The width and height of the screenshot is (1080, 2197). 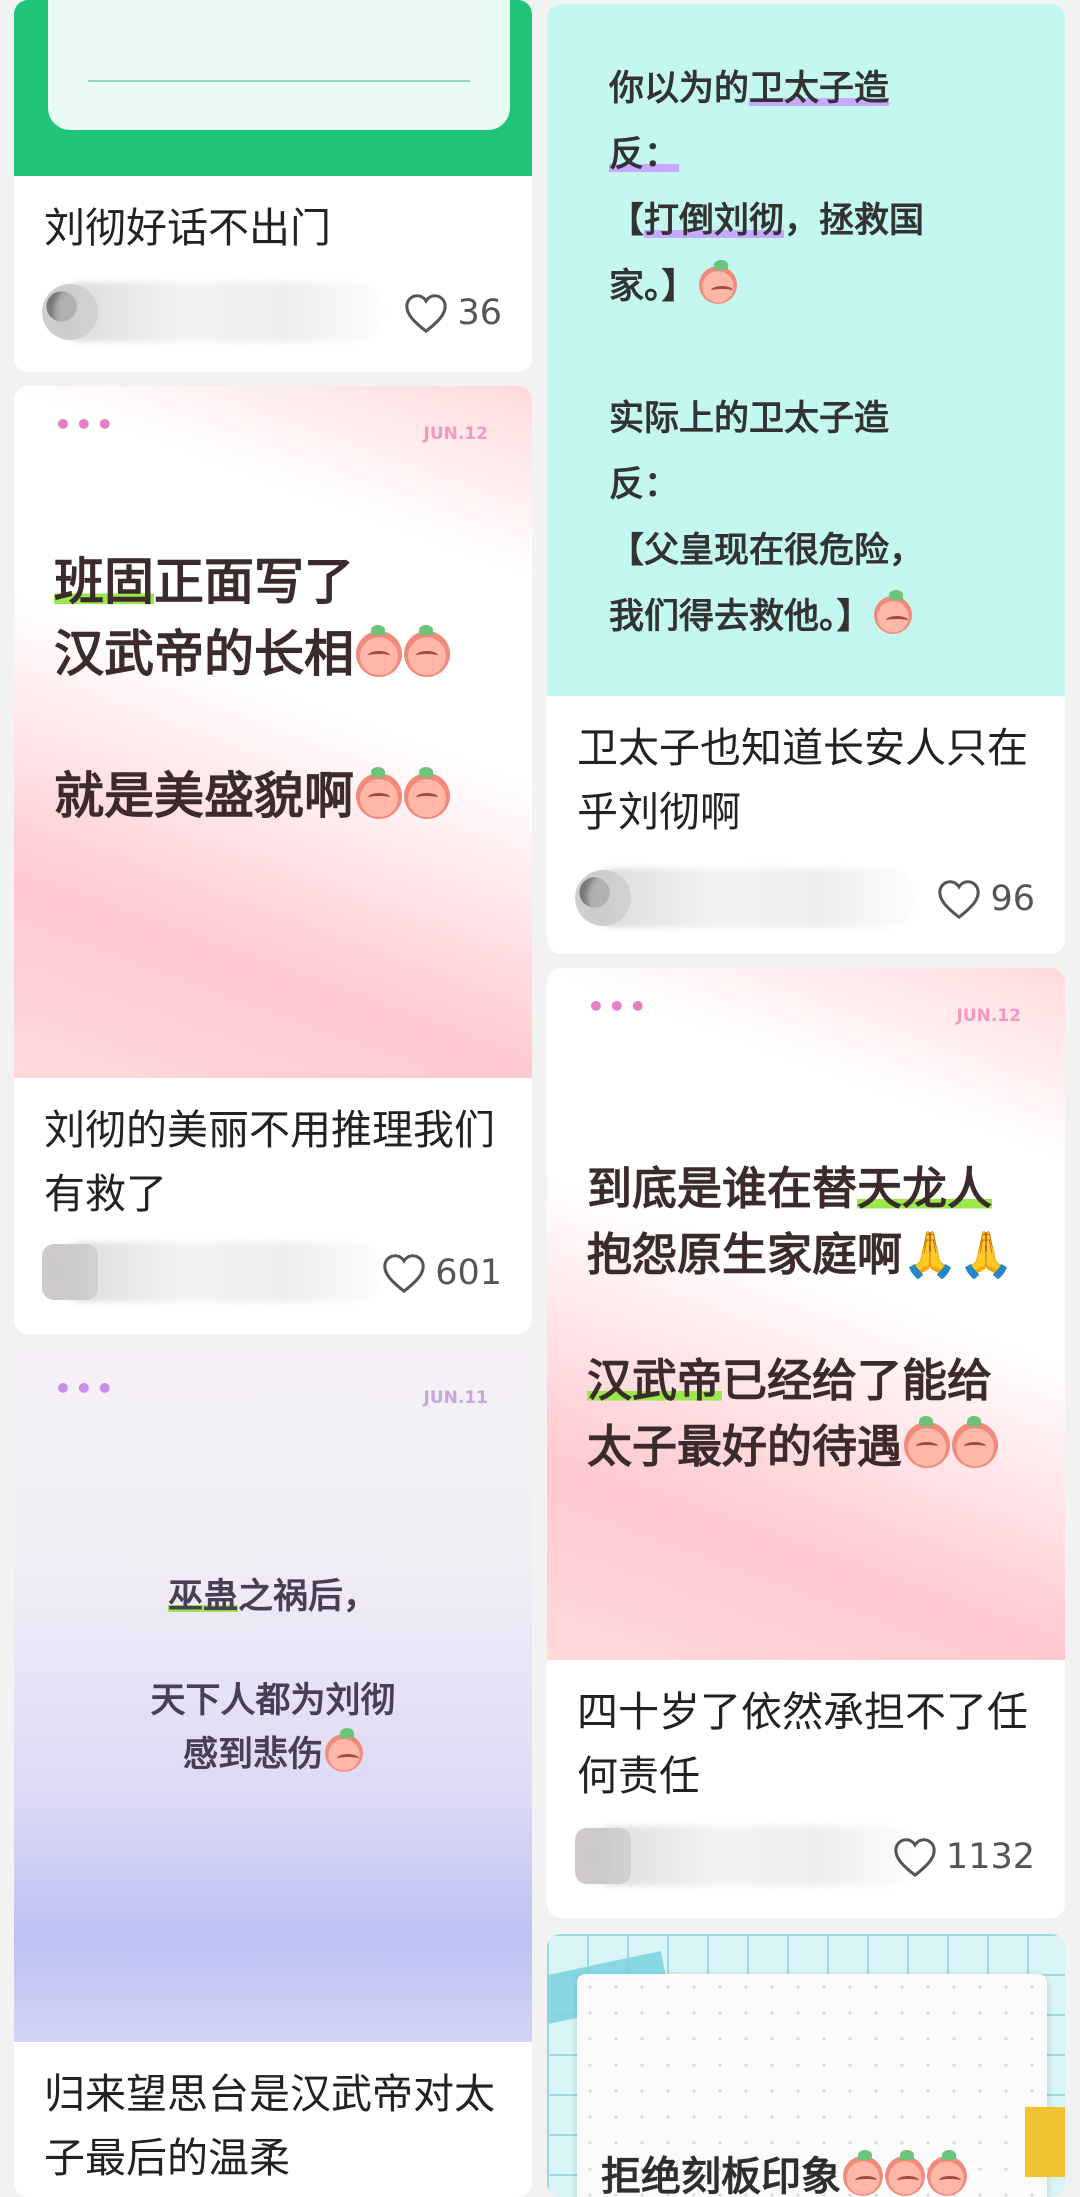 I want to click on note-cover, so click(x=273, y=88).